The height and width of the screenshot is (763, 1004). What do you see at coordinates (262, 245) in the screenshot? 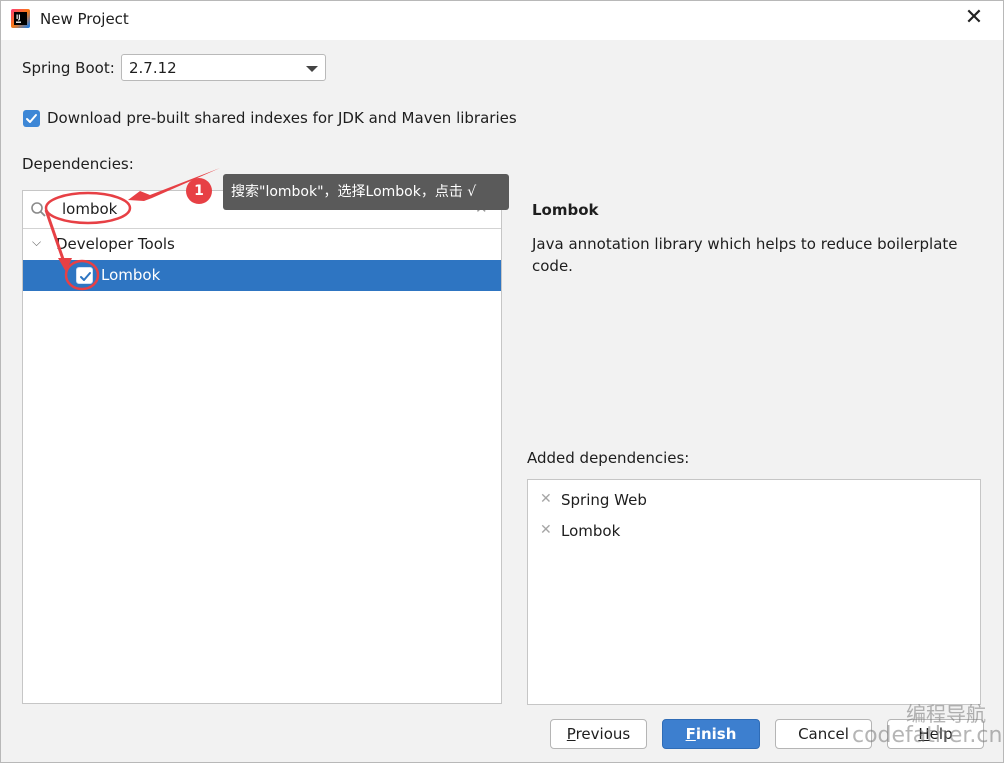
I see `tree-group-developer-tools: ⌵ Developer Tools` at bounding box center [262, 245].